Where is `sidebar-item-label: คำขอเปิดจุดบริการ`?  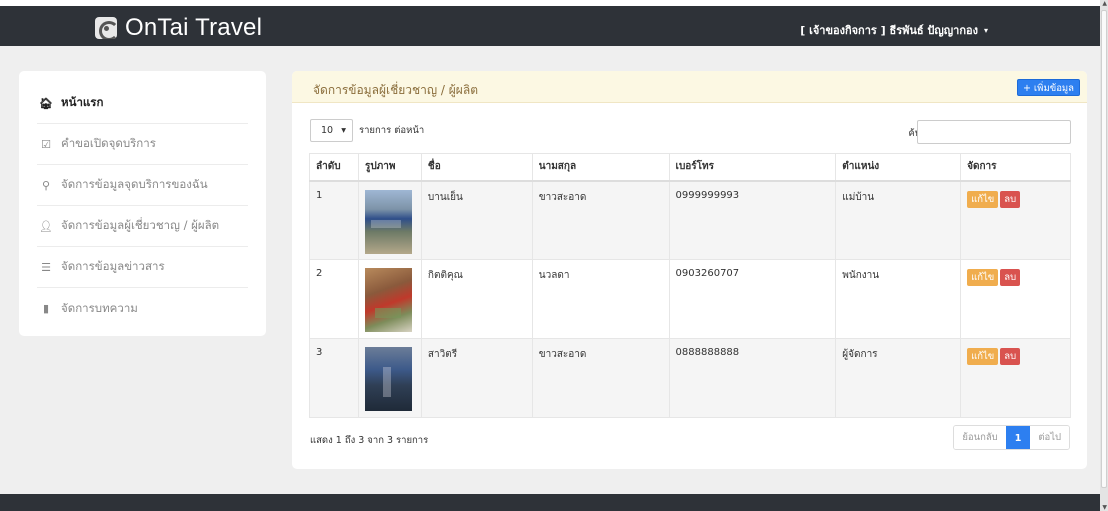
sidebar-item-label: คำขอเปิดจุดบริการ is located at coordinates (108, 143).